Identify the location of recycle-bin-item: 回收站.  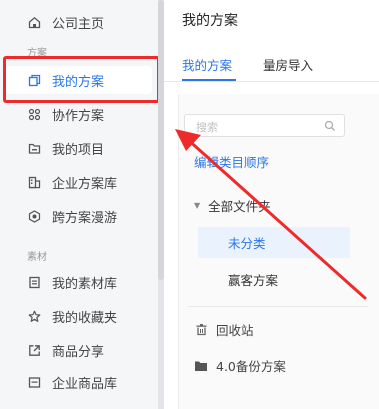
(224, 329).